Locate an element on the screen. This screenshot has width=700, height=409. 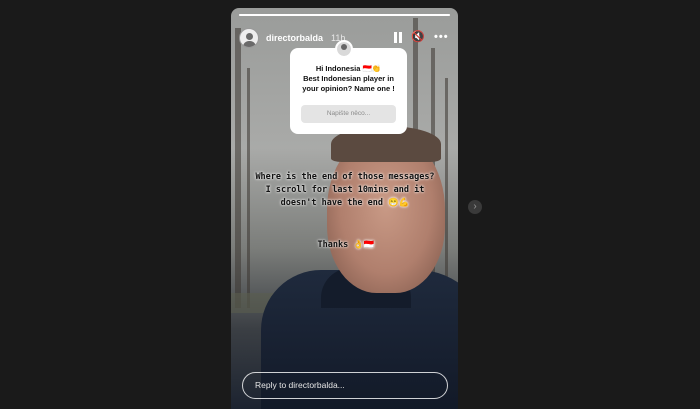
story-username: directorbalda is located at coordinates (294, 38).